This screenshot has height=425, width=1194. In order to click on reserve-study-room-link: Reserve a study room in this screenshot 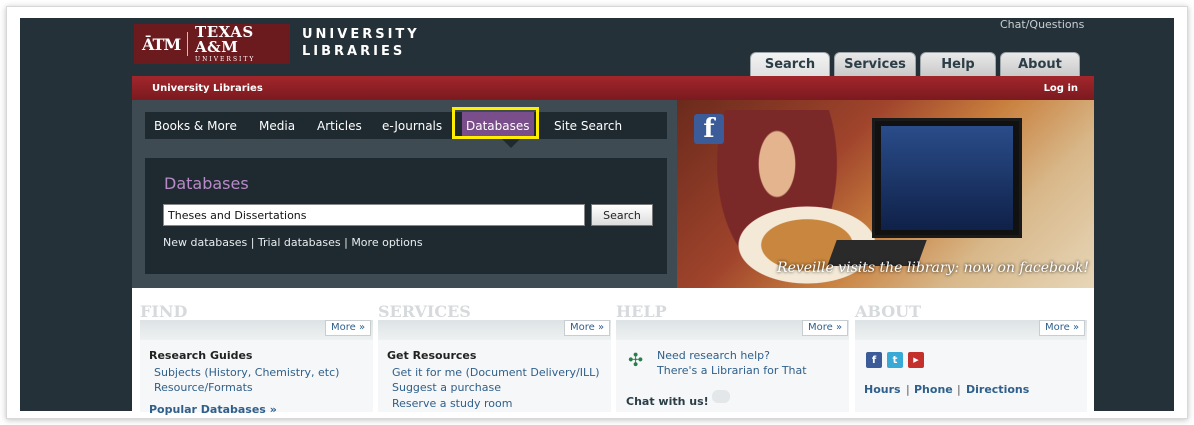, I will do `click(452, 403)`.